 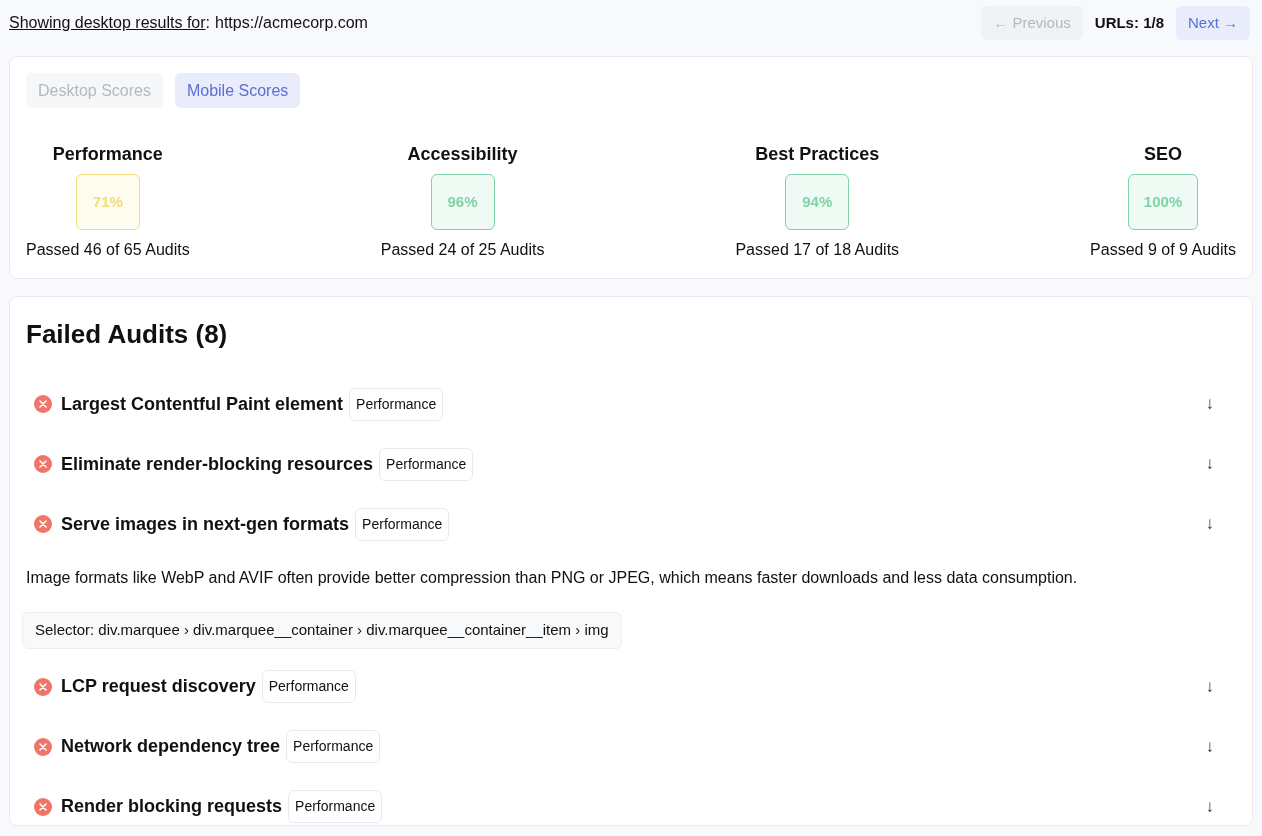 What do you see at coordinates (217, 464) in the screenshot?
I see `audit-title: Eliminate render-blocking resources` at bounding box center [217, 464].